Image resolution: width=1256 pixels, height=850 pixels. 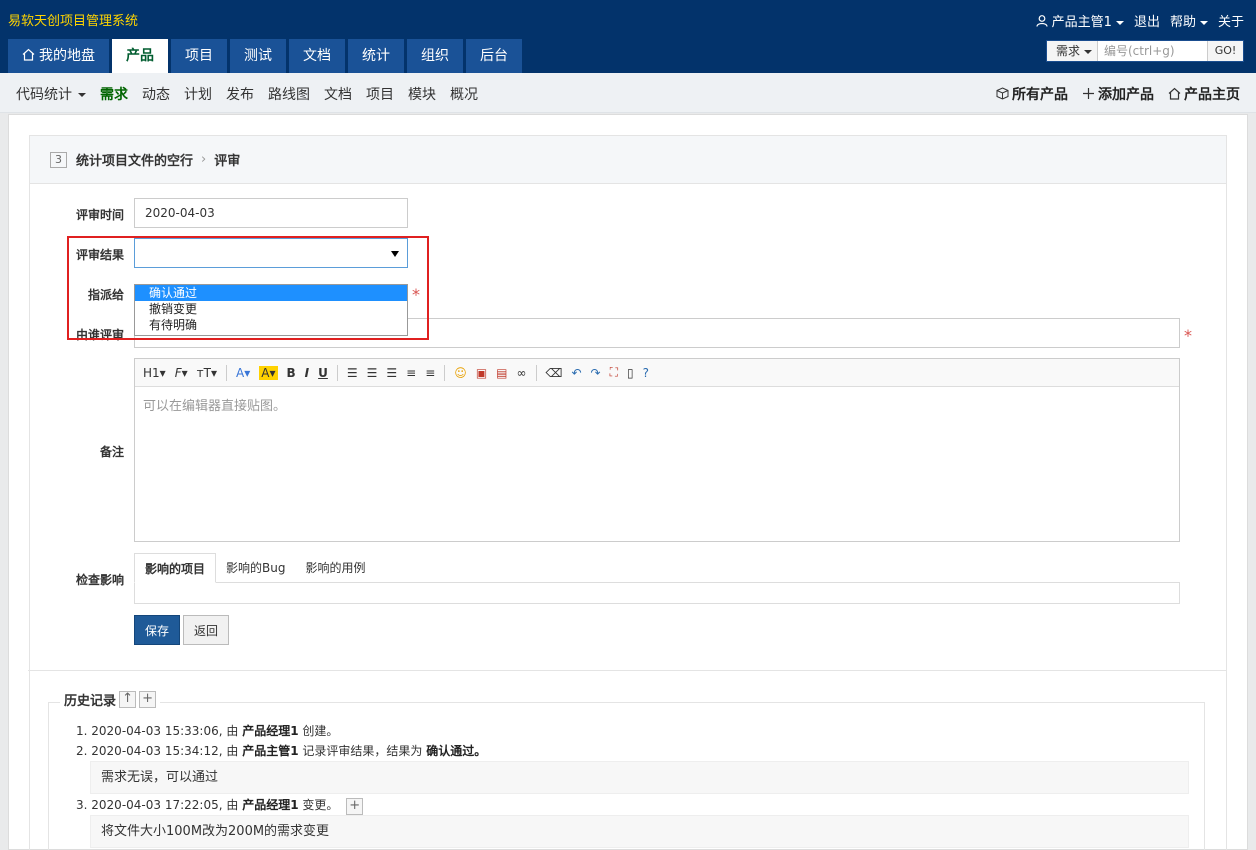 I want to click on review-date-label: 评审时间, so click(x=99, y=215).